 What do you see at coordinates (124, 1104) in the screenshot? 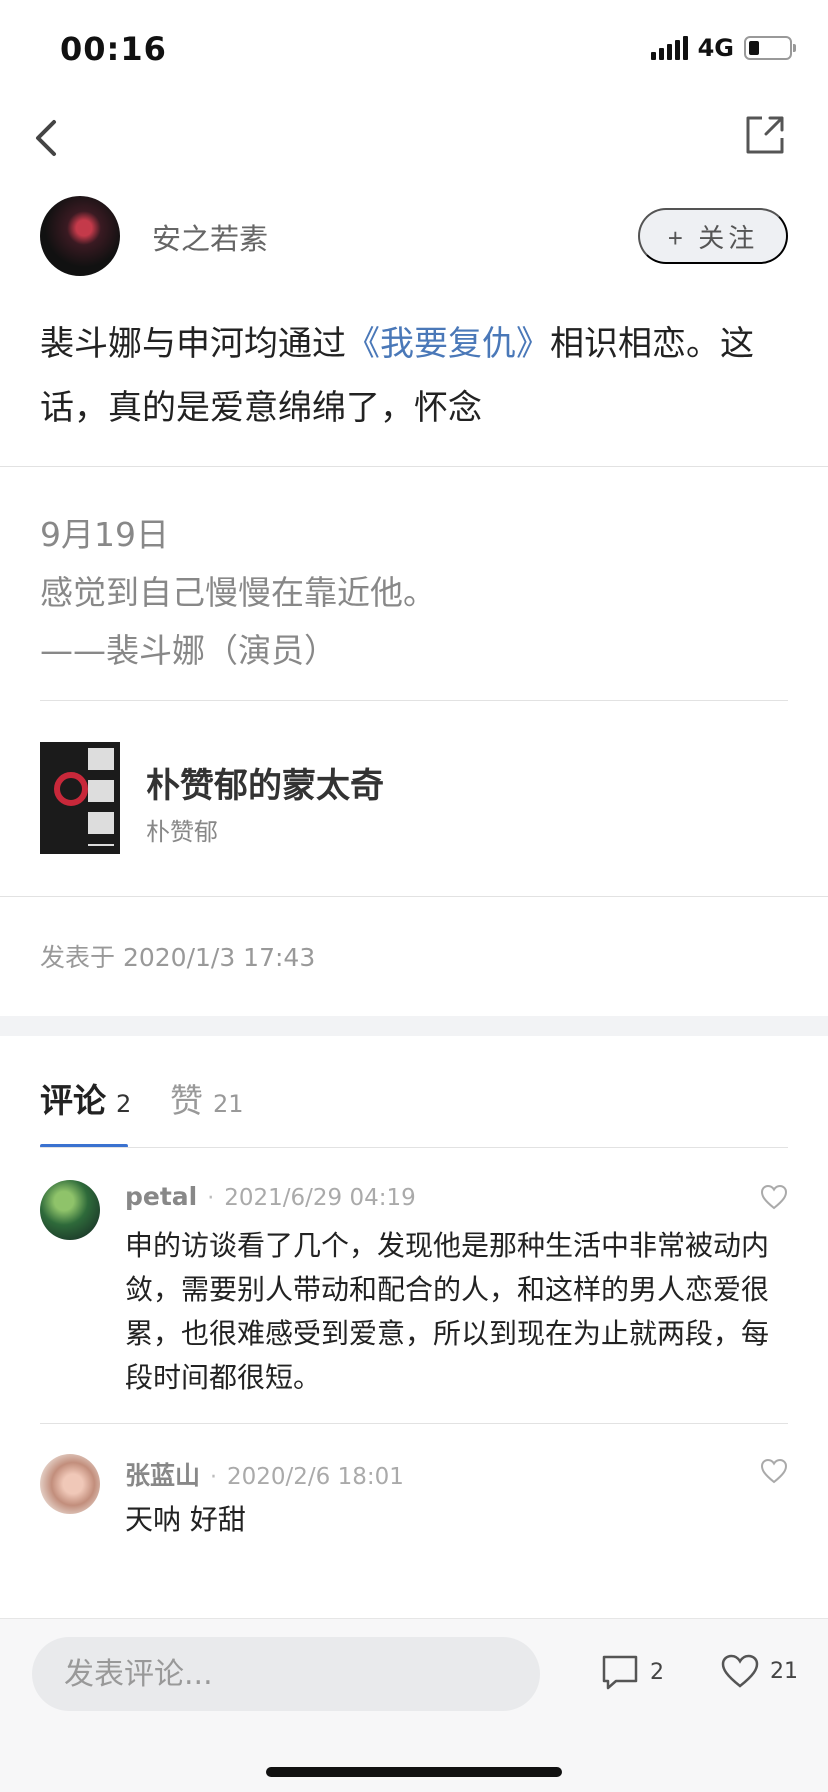
I see `tab-comments-count: 2` at bounding box center [124, 1104].